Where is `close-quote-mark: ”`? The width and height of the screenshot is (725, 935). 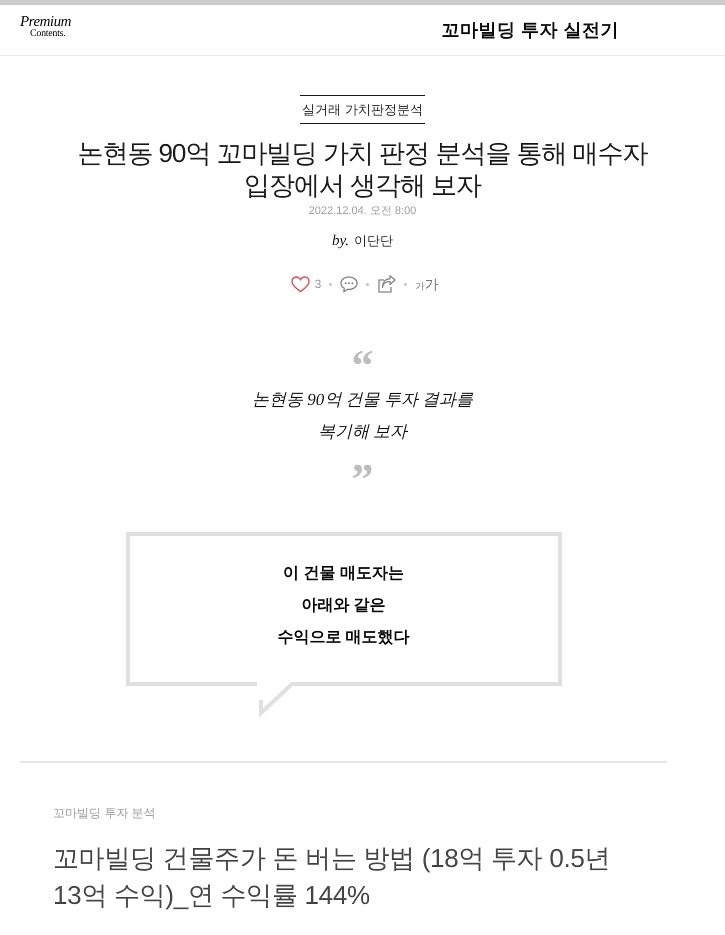 close-quote-mark: ” is located at coordinates (363, 472).